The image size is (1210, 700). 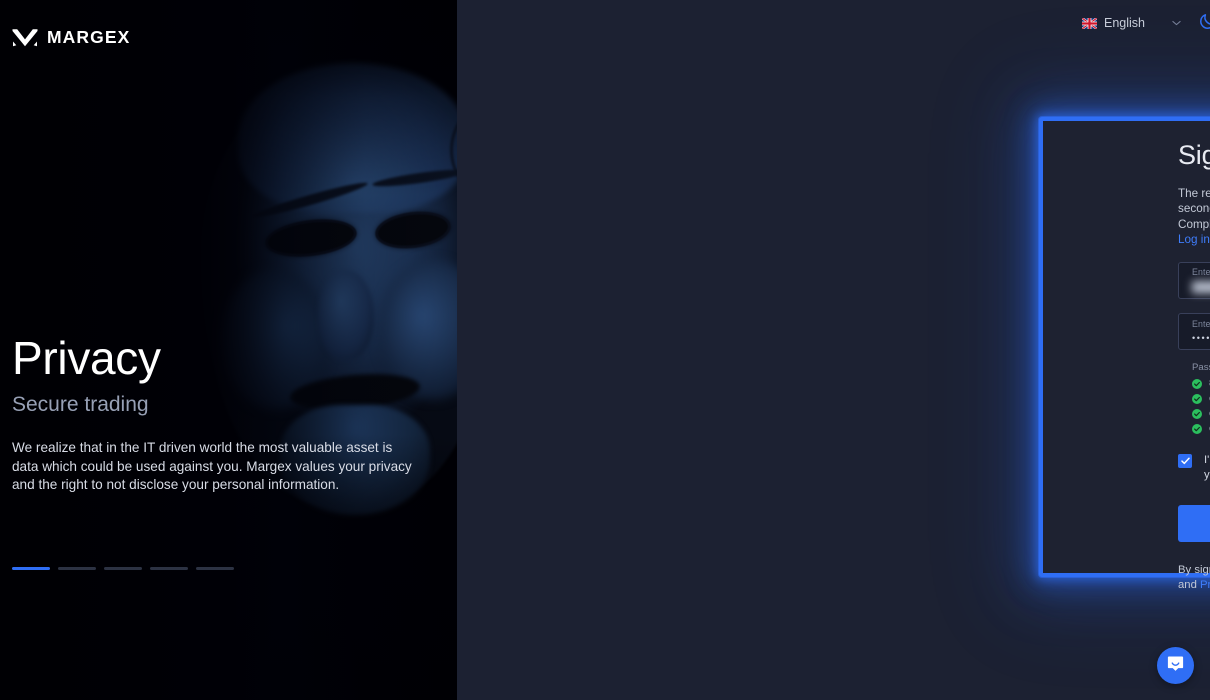 I want to click on password-rule: one number, so click(x=1201, y=428).